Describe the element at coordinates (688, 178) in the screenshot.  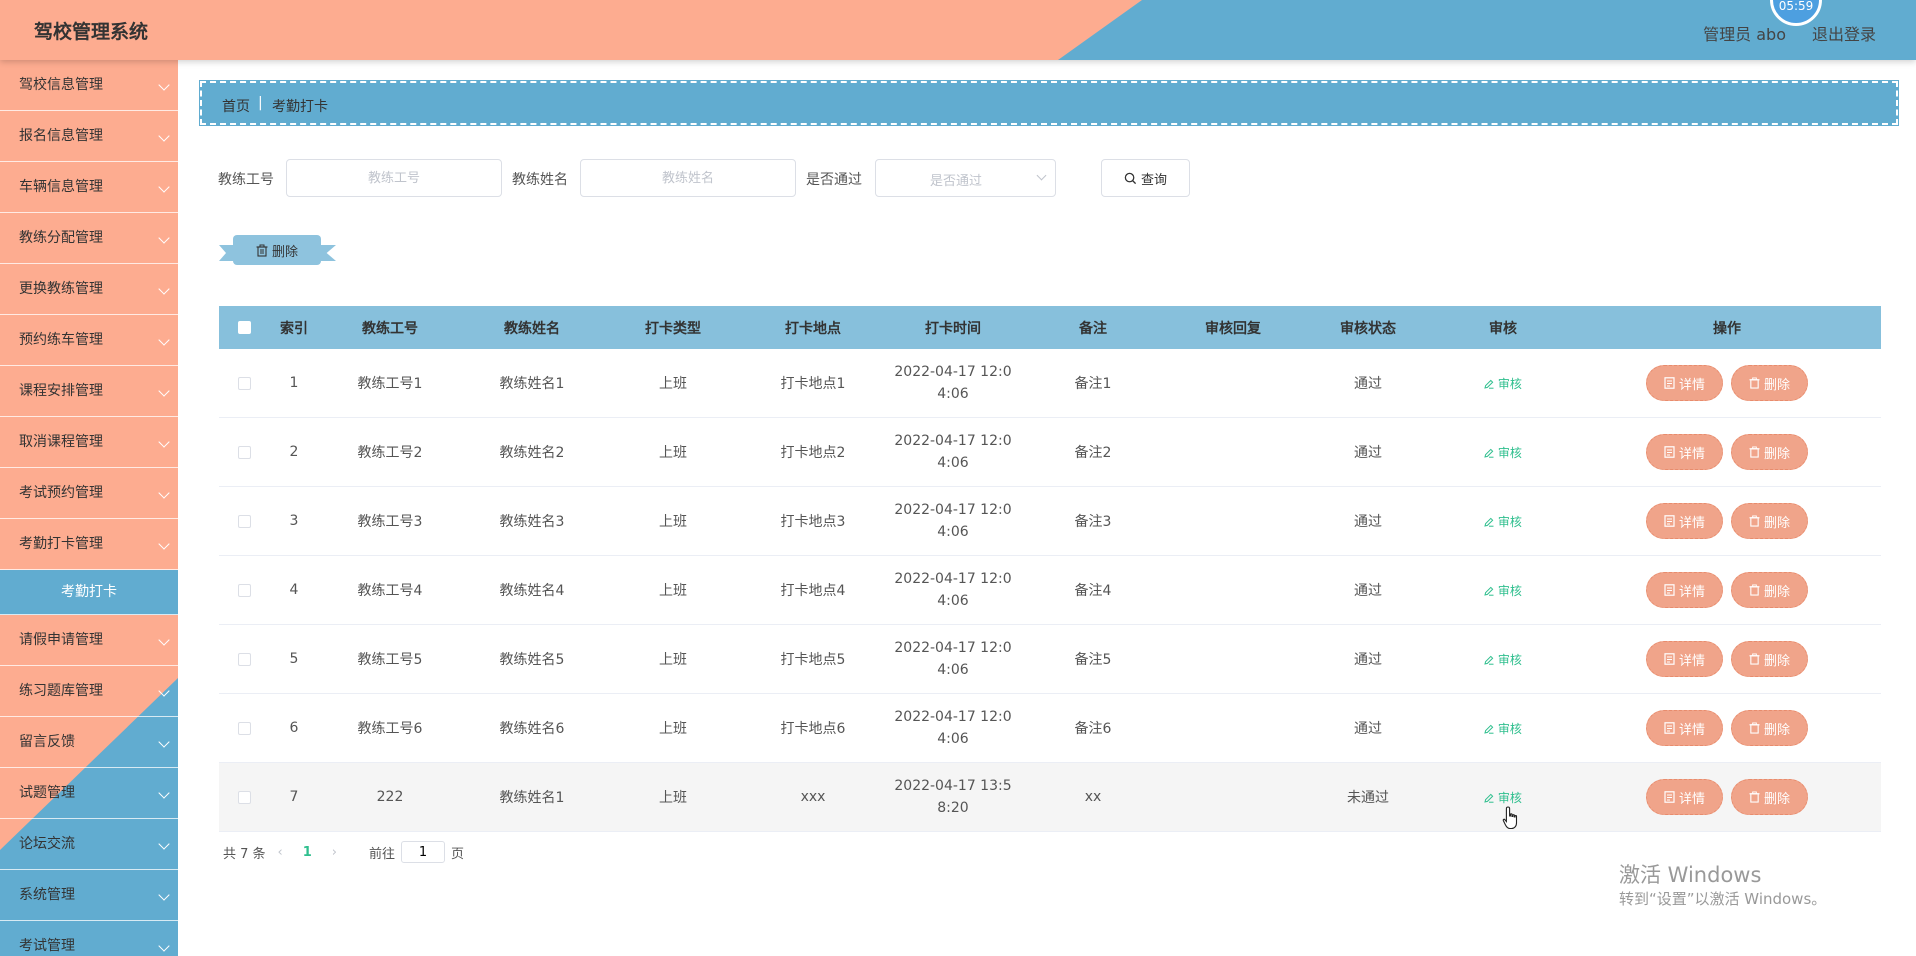
I see `coach-name-input` at that location.